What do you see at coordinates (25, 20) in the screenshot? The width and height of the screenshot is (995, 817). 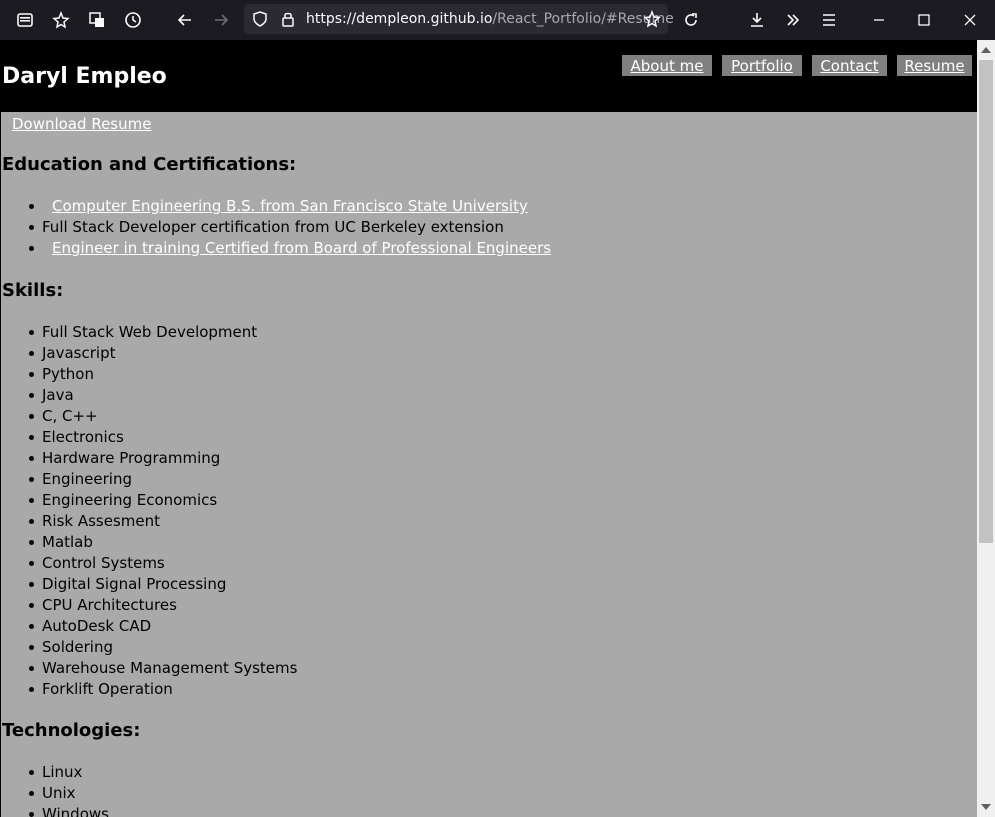 I see `sidebar-icon` at bounding box center [25, 20].